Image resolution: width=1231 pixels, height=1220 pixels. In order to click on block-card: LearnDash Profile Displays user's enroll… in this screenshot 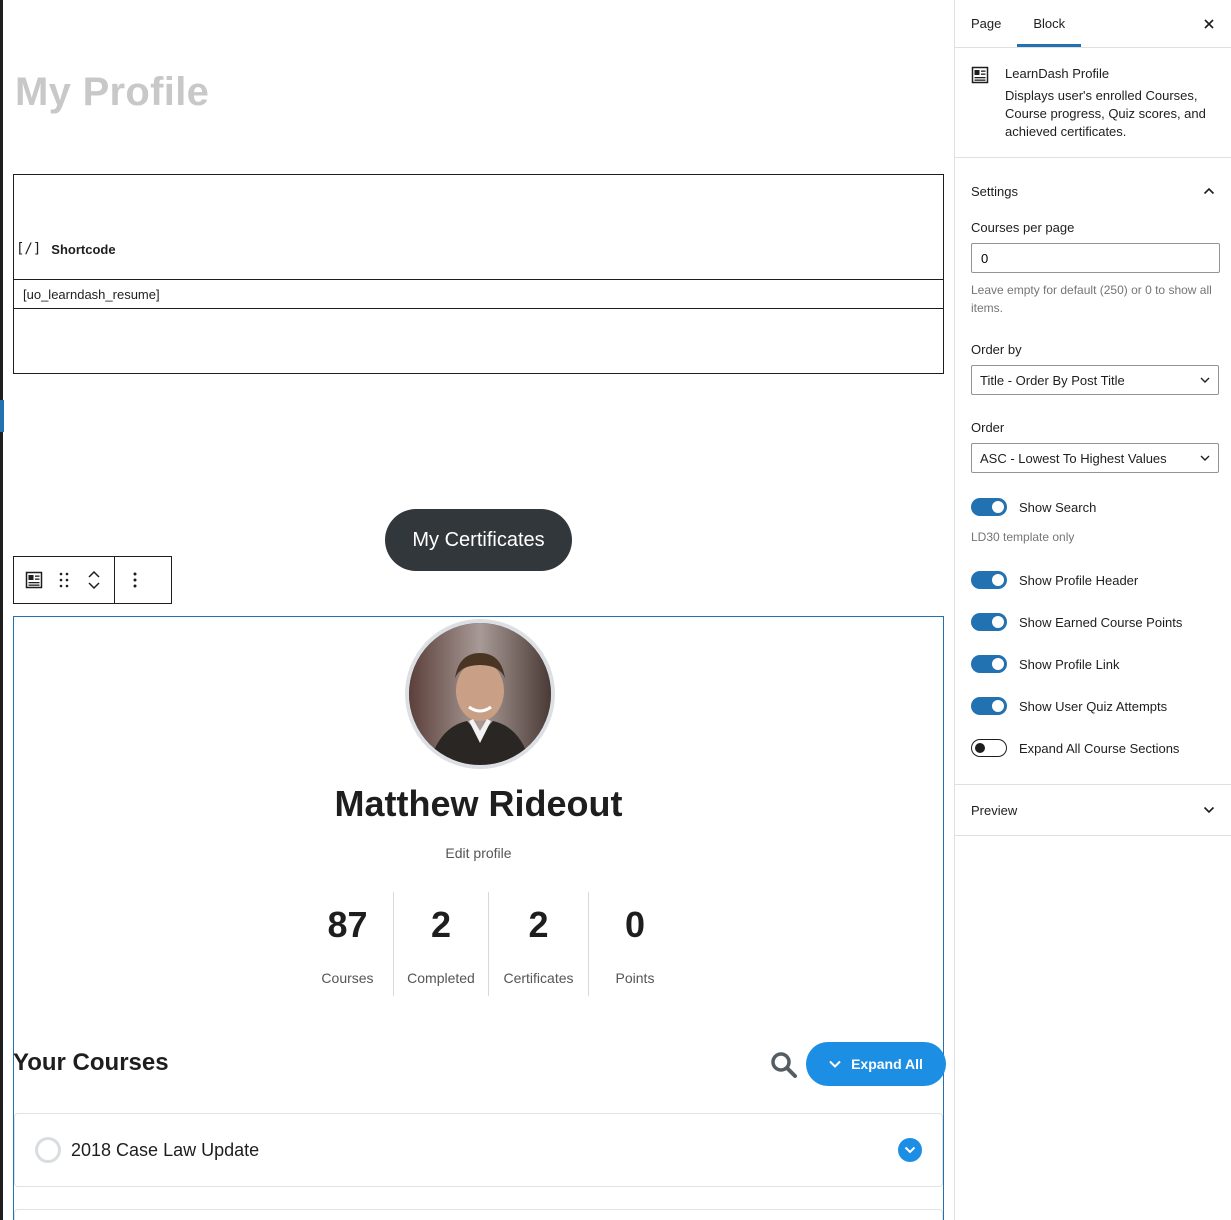, I will do `click(1093, 103)`.